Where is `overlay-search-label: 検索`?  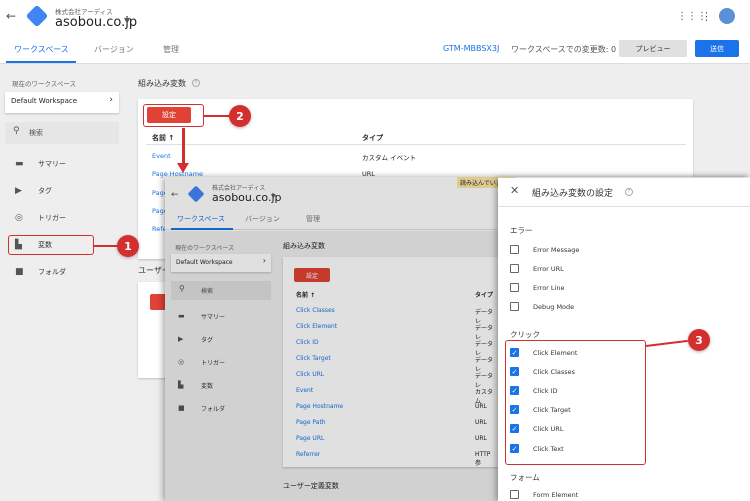
overlay-search-label: 検索 is located at coordinates (207, 291).